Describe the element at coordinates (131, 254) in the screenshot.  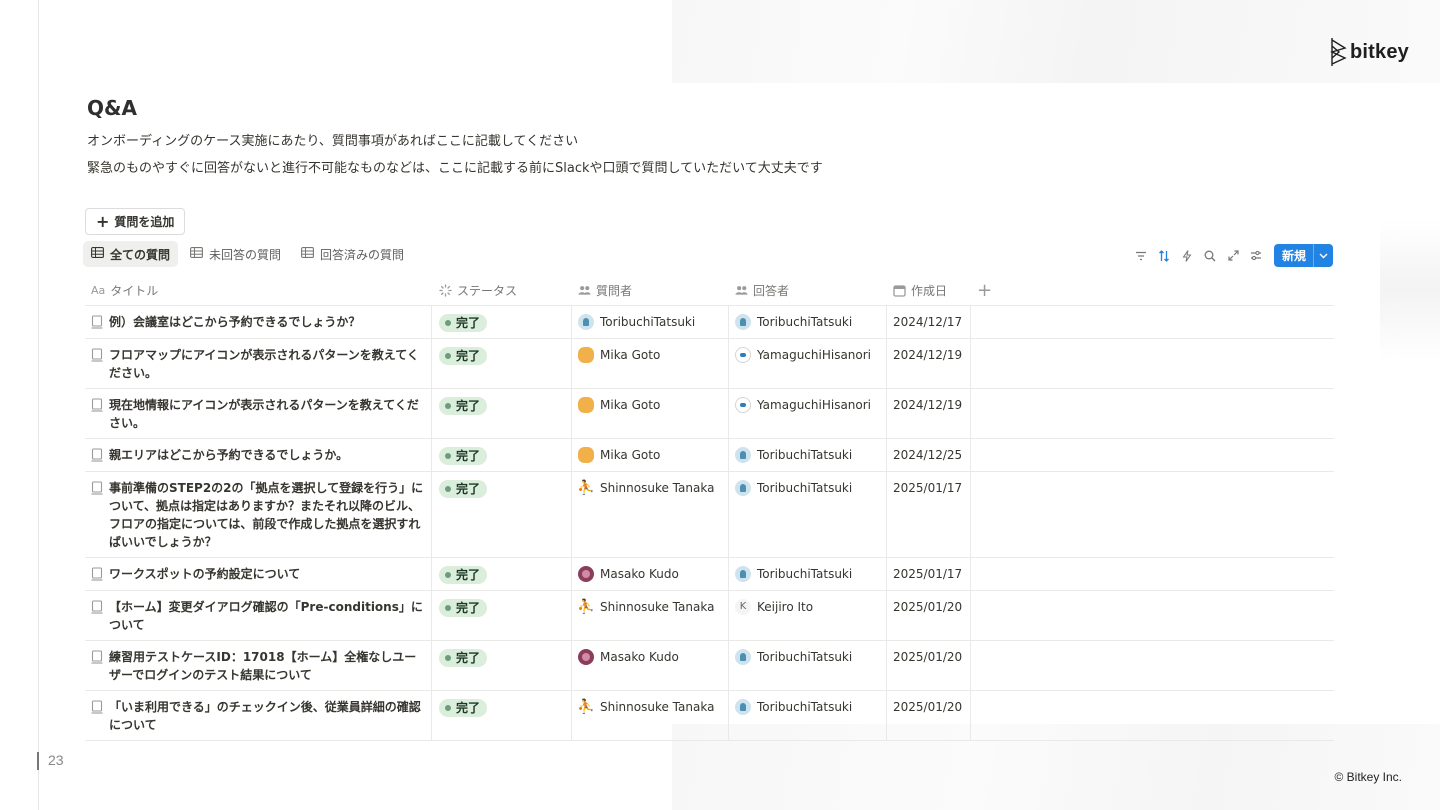
I see `view-tab-0: 全ての質問` at that location.